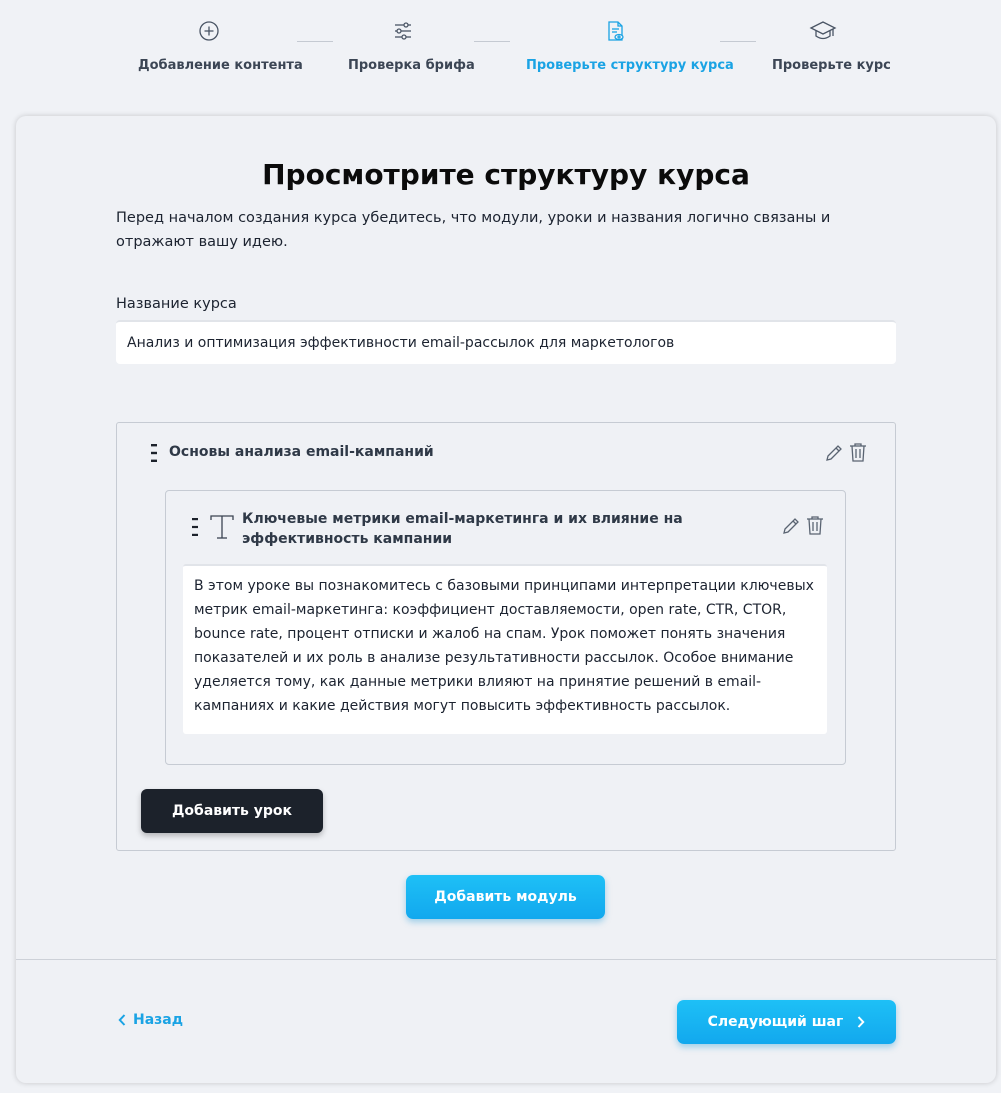 This screenshot has width=1001, height=1093. Describe the element at coordinates (232, 811) in the screenshot. I see `add-lesson-button: Добавить урок` at that location.